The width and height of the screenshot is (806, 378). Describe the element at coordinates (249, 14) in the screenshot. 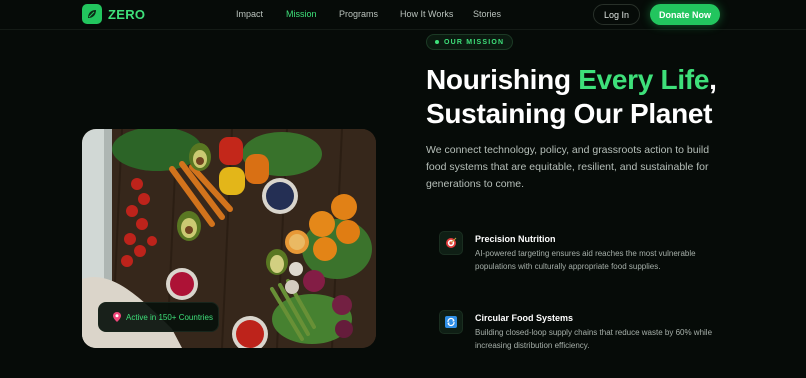

I see `nav-link-impact: Impact` at that location.